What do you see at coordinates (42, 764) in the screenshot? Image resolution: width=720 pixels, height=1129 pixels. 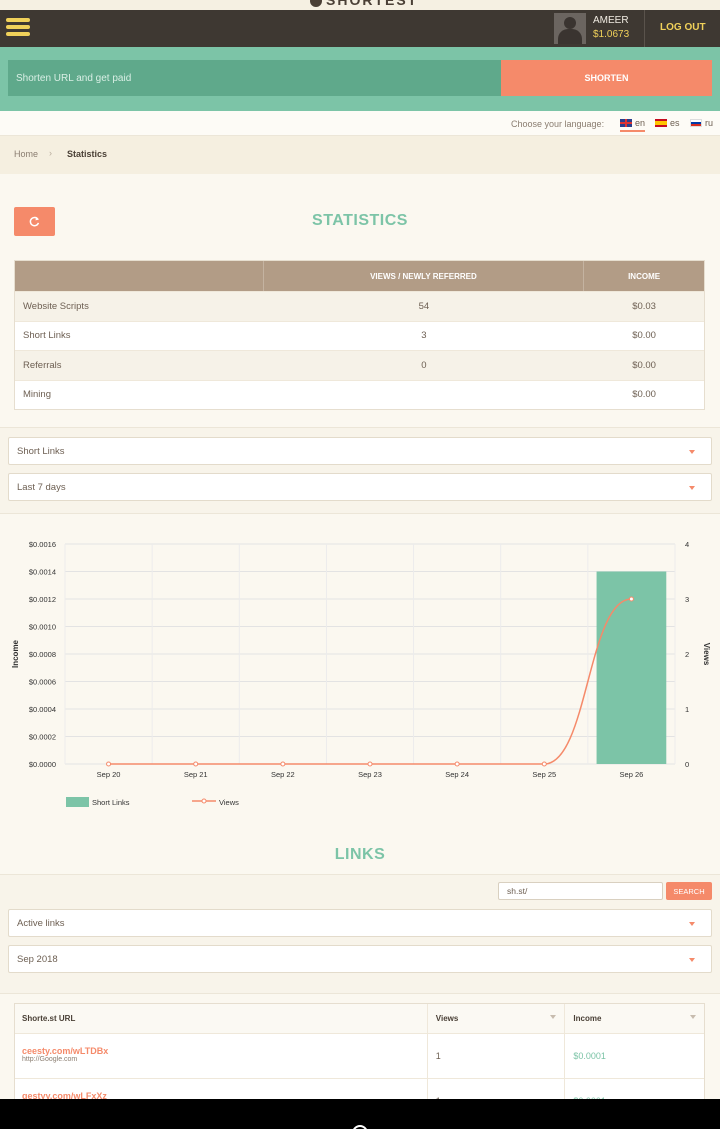 I see `y-tick-label: $0.0000` at bounding box center [42, 764].